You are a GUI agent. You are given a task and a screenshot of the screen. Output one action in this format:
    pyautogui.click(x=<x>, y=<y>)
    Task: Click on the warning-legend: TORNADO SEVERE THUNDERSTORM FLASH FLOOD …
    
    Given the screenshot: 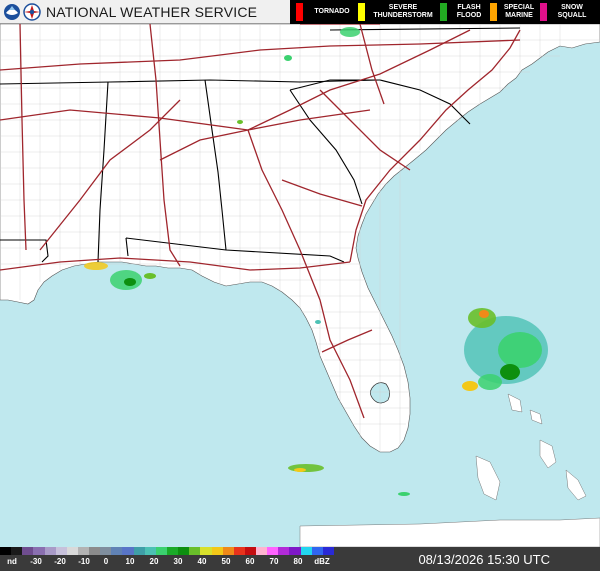 What is the action you would take?
    pyautogui.click(x=445, y=12)
    